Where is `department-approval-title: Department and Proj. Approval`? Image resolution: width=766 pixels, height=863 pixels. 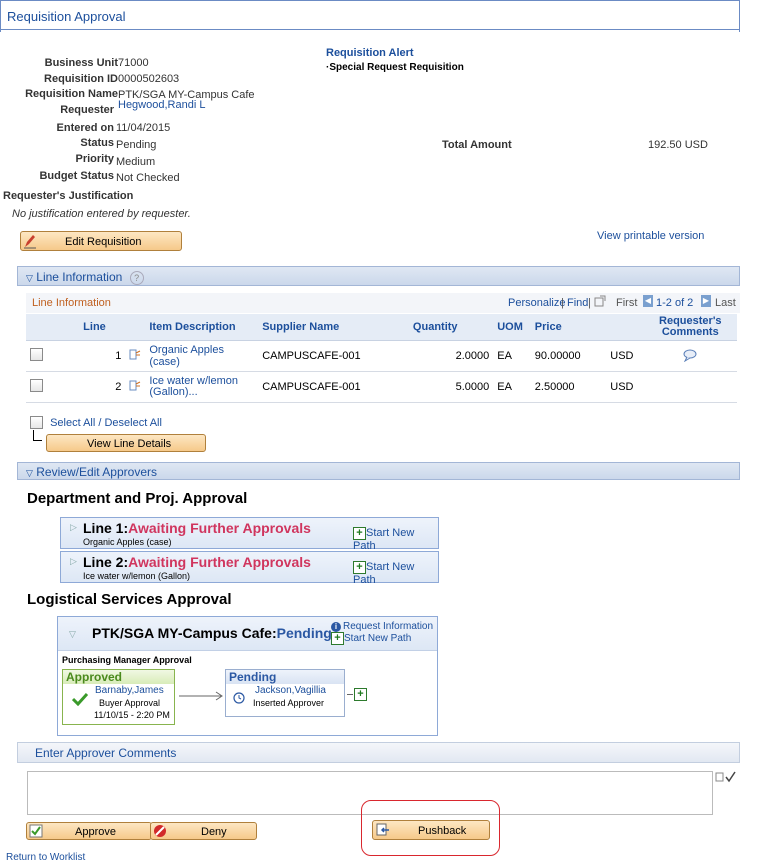 department-approval-title: Department and Proj. Approval is located at coordinates (137, 498).